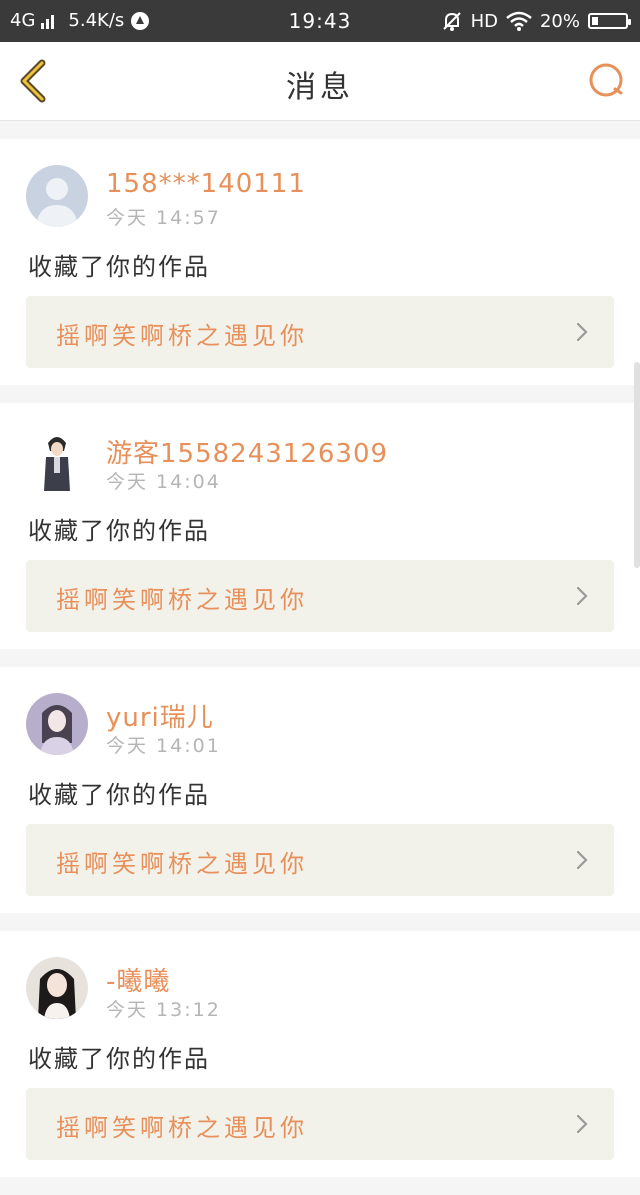 This screenshot has height=1195, width=640. Describe the element at coordinates (163, 482) in the screenshot. I see `message-time: 今天 14:04` at that location.